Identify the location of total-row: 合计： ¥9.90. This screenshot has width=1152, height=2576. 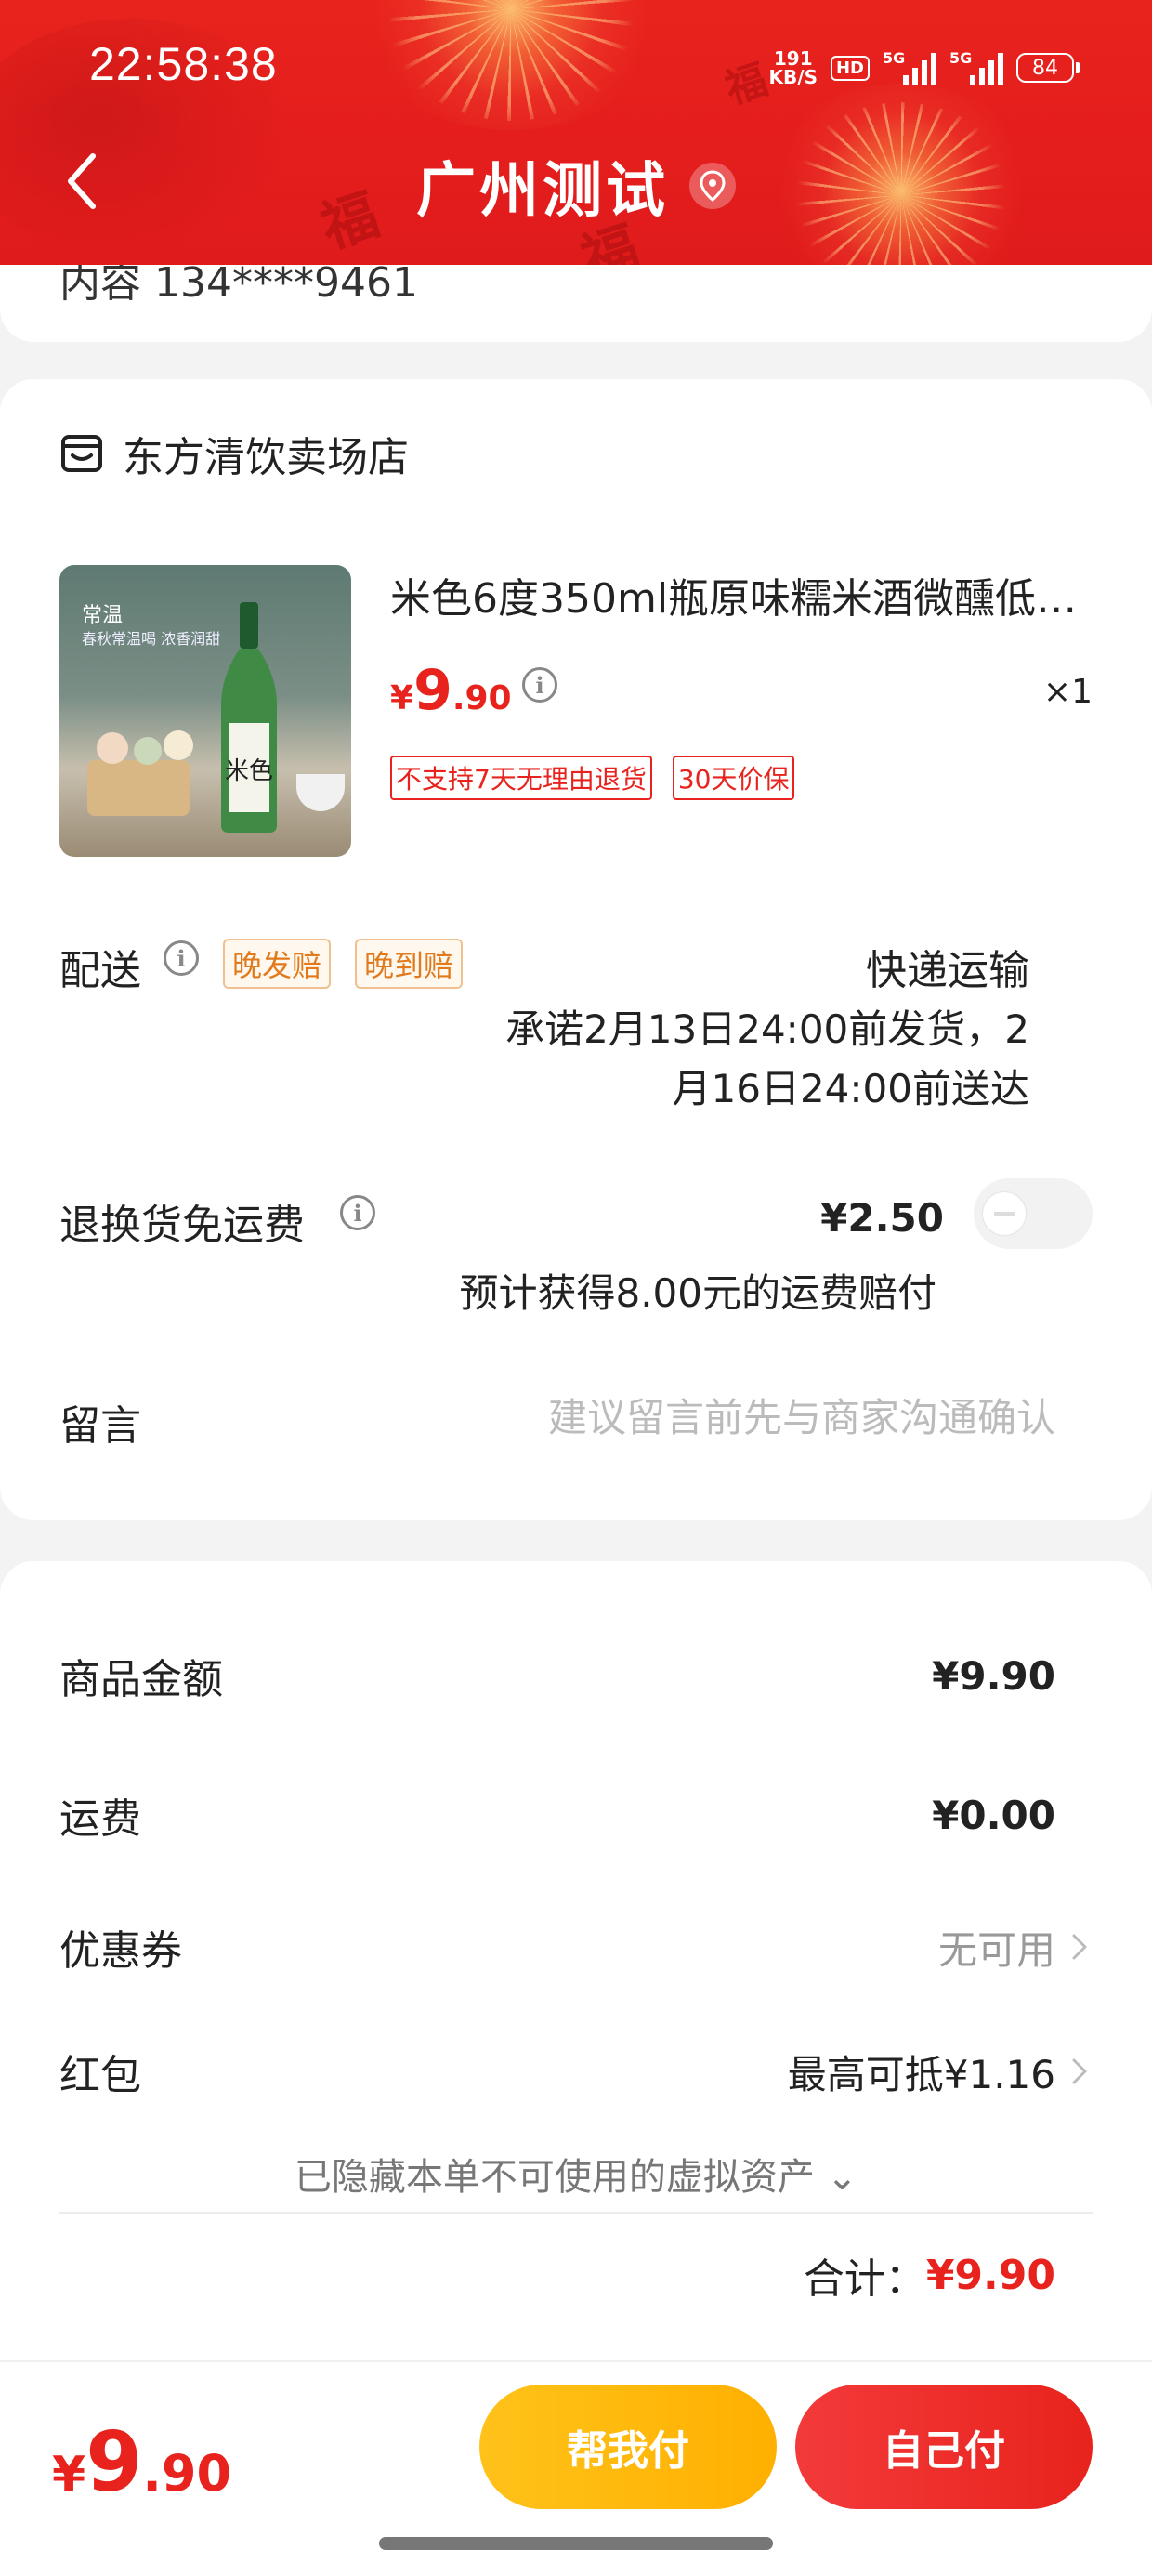
(929, 2275).